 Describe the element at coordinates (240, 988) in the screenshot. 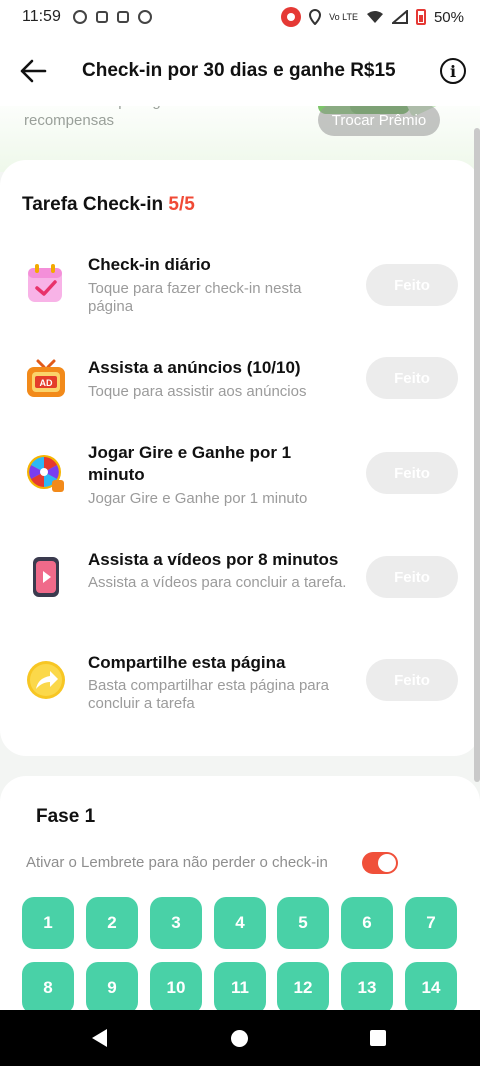

I see `day-cell: 11` at that location.